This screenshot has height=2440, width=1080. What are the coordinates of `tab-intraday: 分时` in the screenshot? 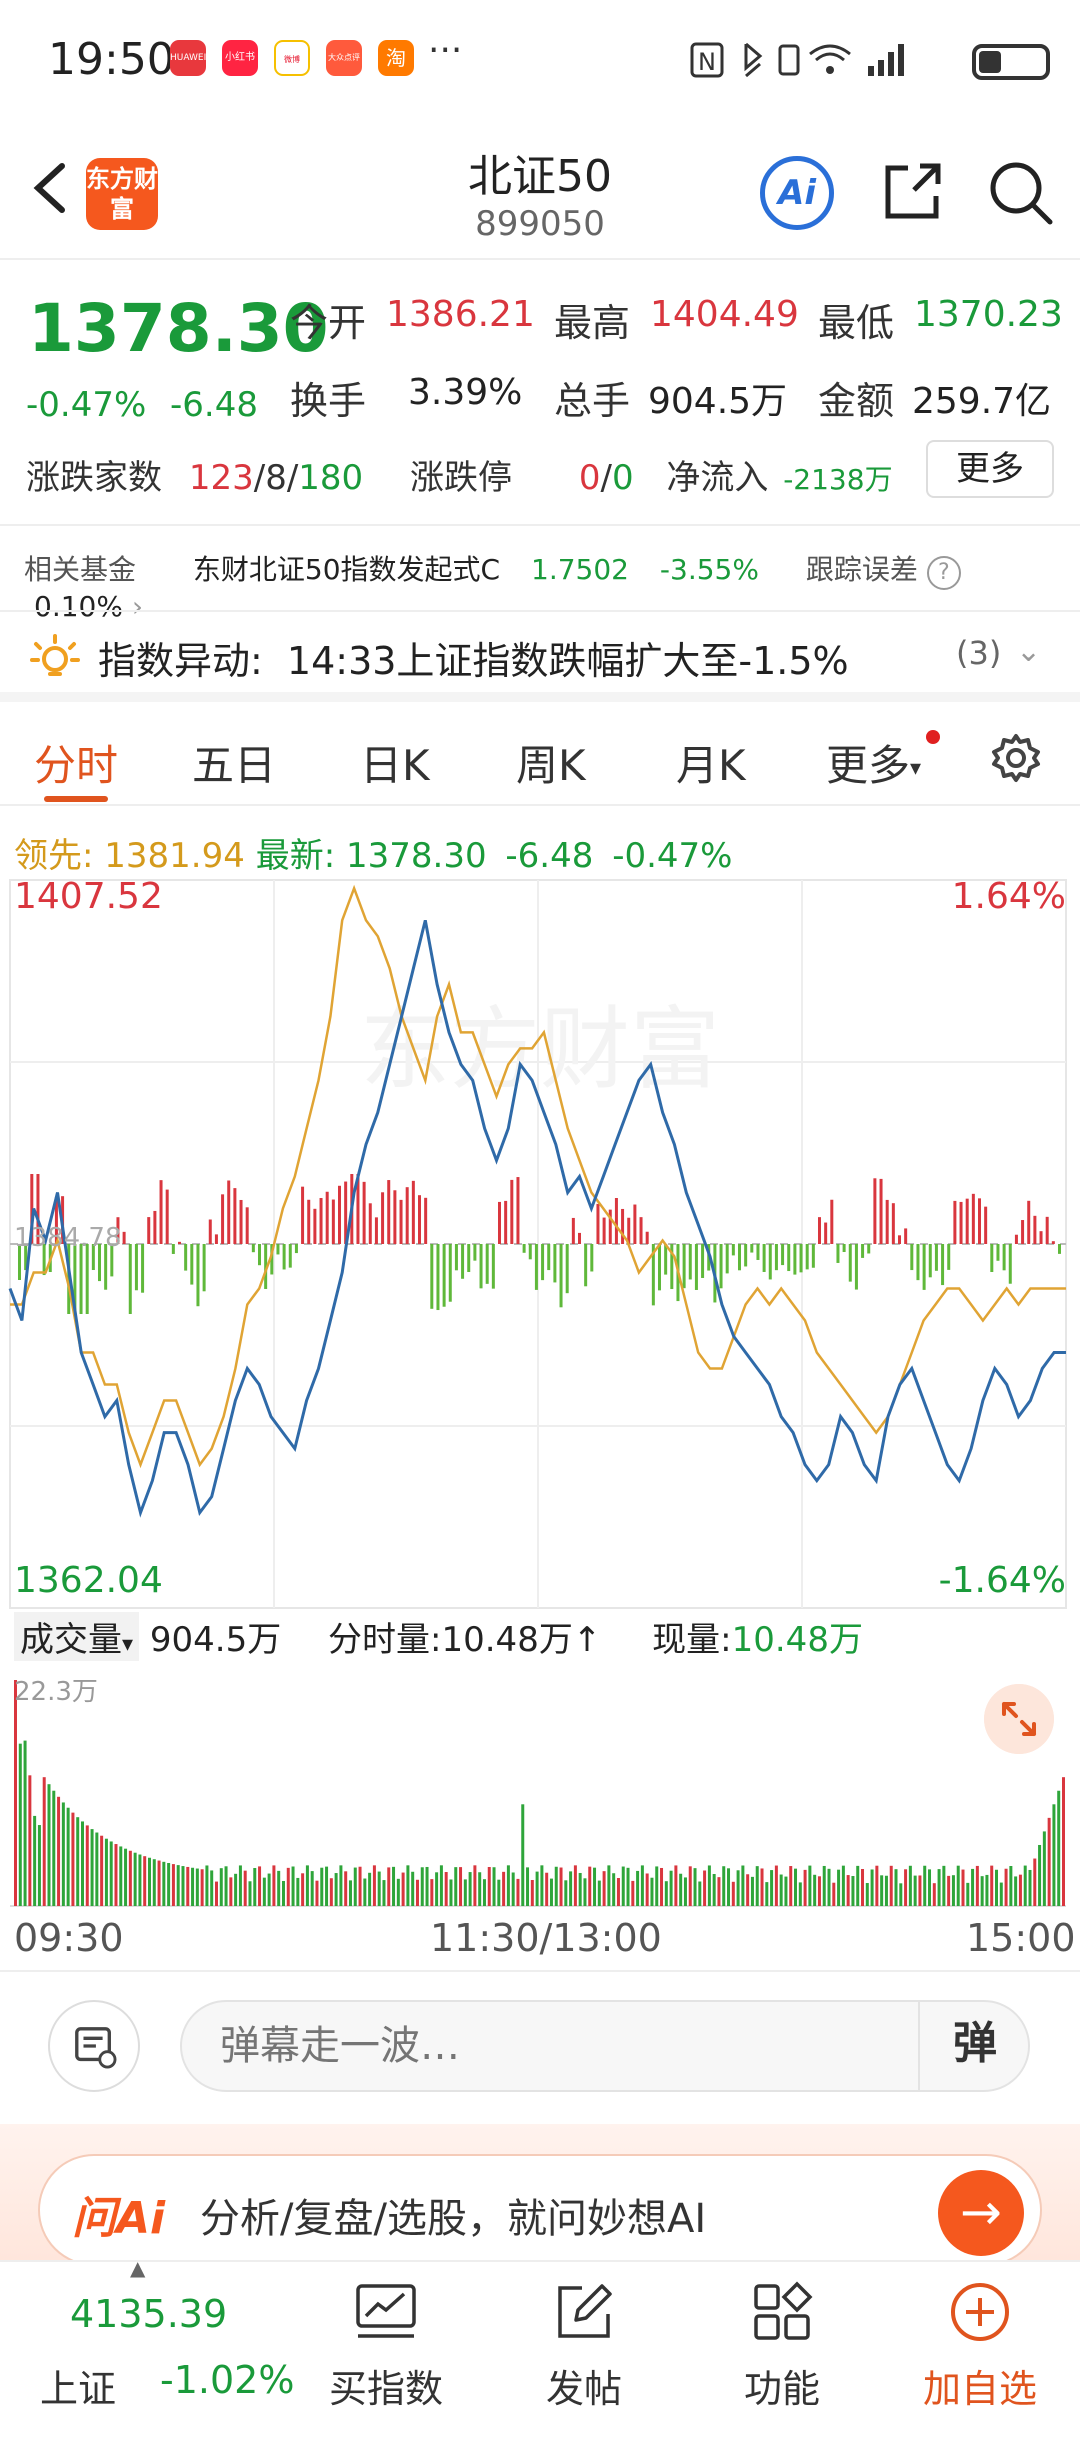 It's located at (76, 762).